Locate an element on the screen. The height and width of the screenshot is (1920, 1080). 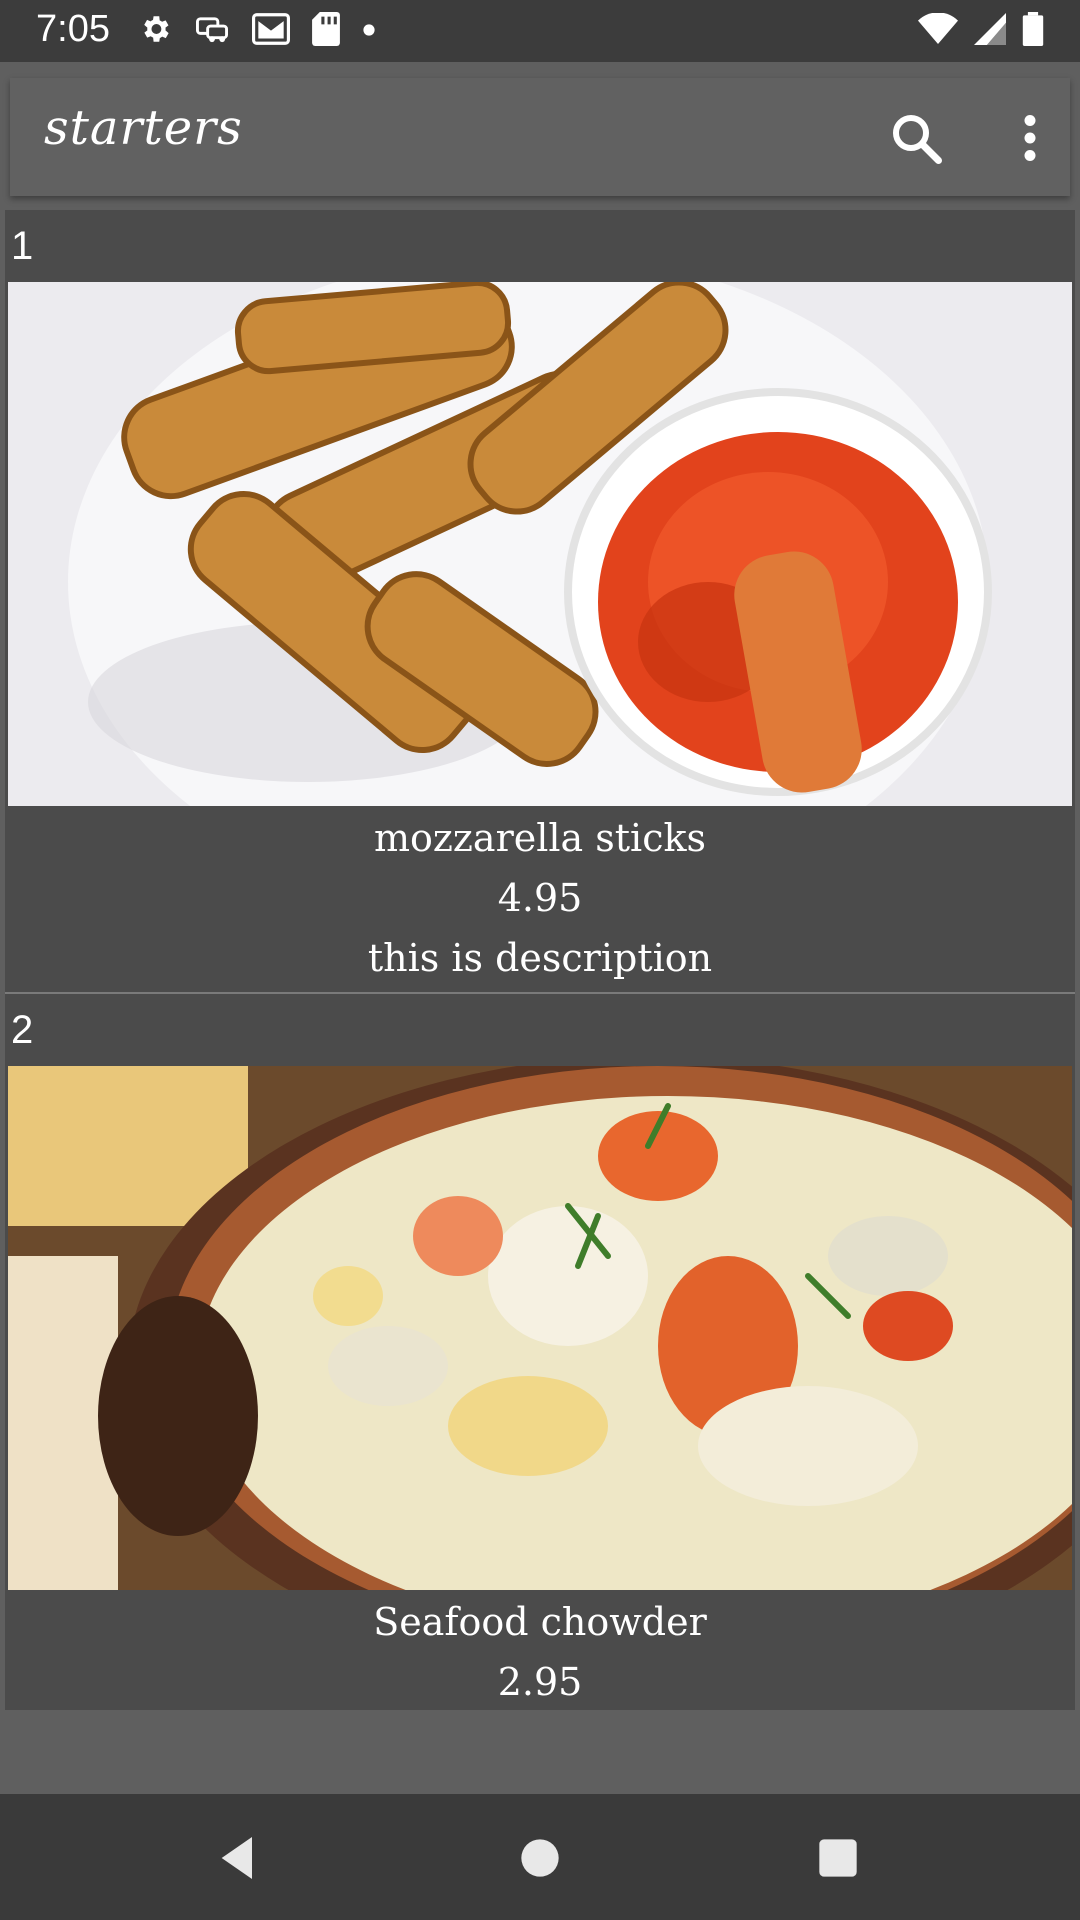
recents-icon is located at coordinates (838, 1858).